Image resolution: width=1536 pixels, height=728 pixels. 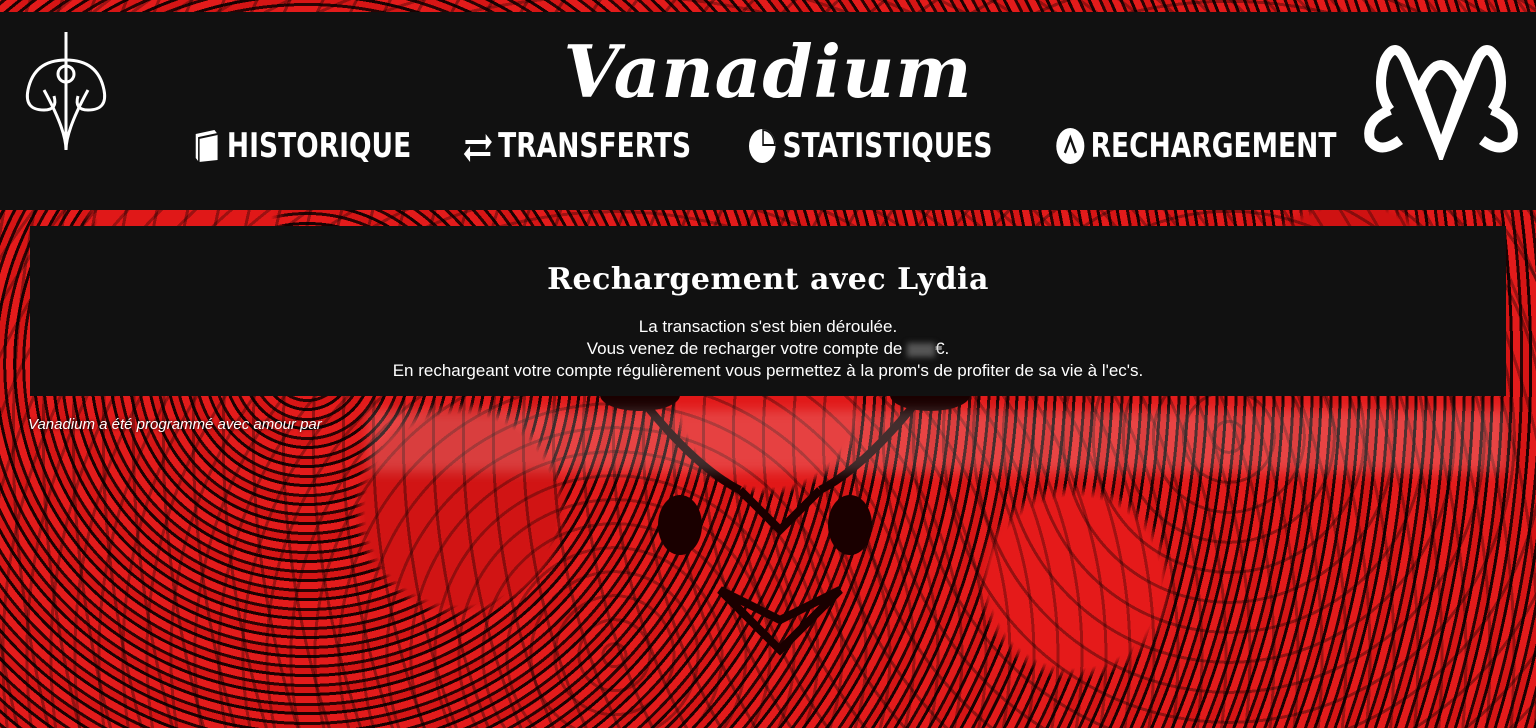 I want to click on transaction-success-text: La transaction s'est bien déroulée., so click(x=768, y=326).